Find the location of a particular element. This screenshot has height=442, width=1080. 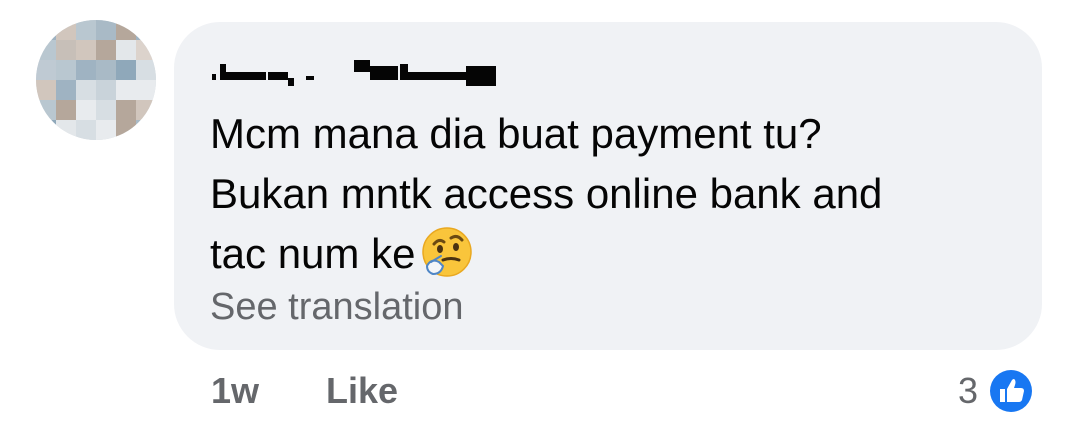

comment-text-line: tac num ke is located at coordinates (313, 253).